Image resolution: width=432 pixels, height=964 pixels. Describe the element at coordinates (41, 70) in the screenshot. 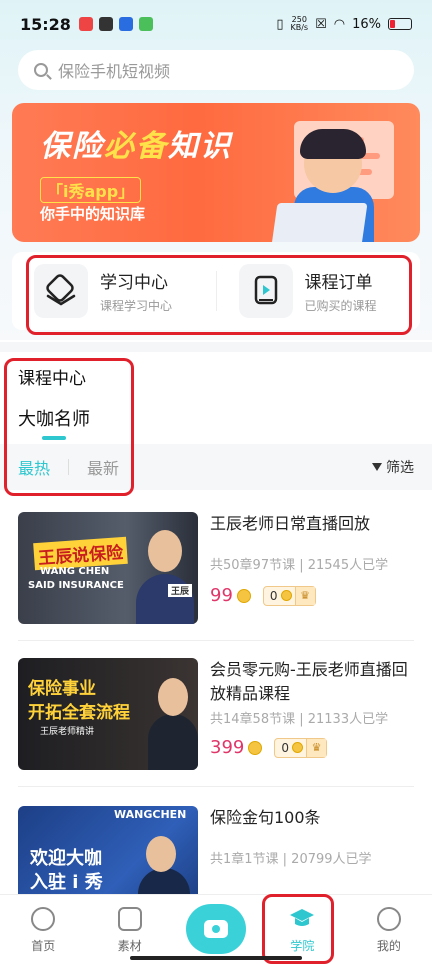

I see `search-icon` at that location.